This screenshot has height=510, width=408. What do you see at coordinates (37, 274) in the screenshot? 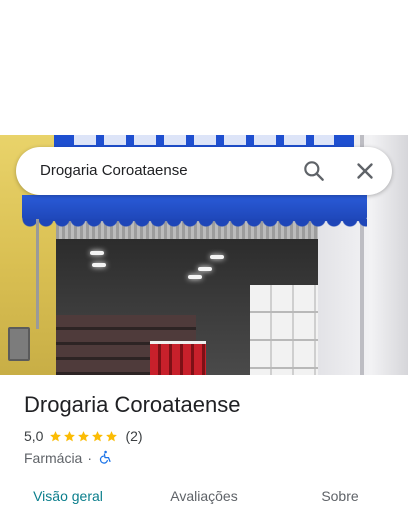
I see `photo-pole` at bounding box center [37, 274].